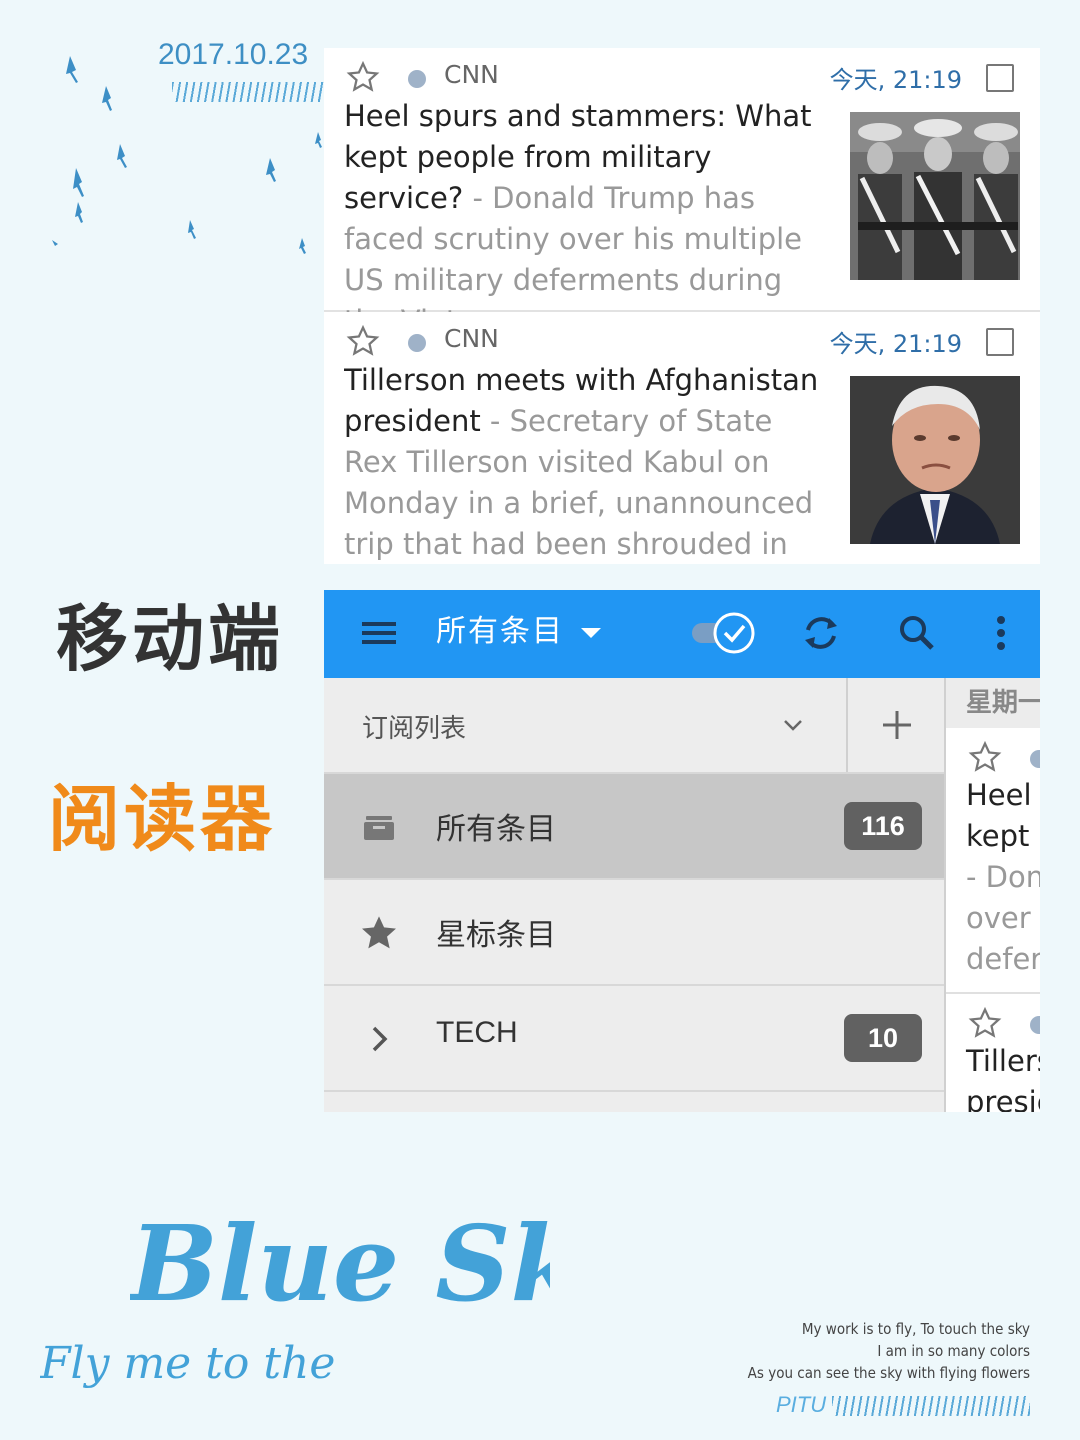 The width and height of the screenshot is (1080, 1440). What do you see at coordinates (931, 1406) in the screenshot?
I see `brand-stripe` at bounding box center [931, 1406].